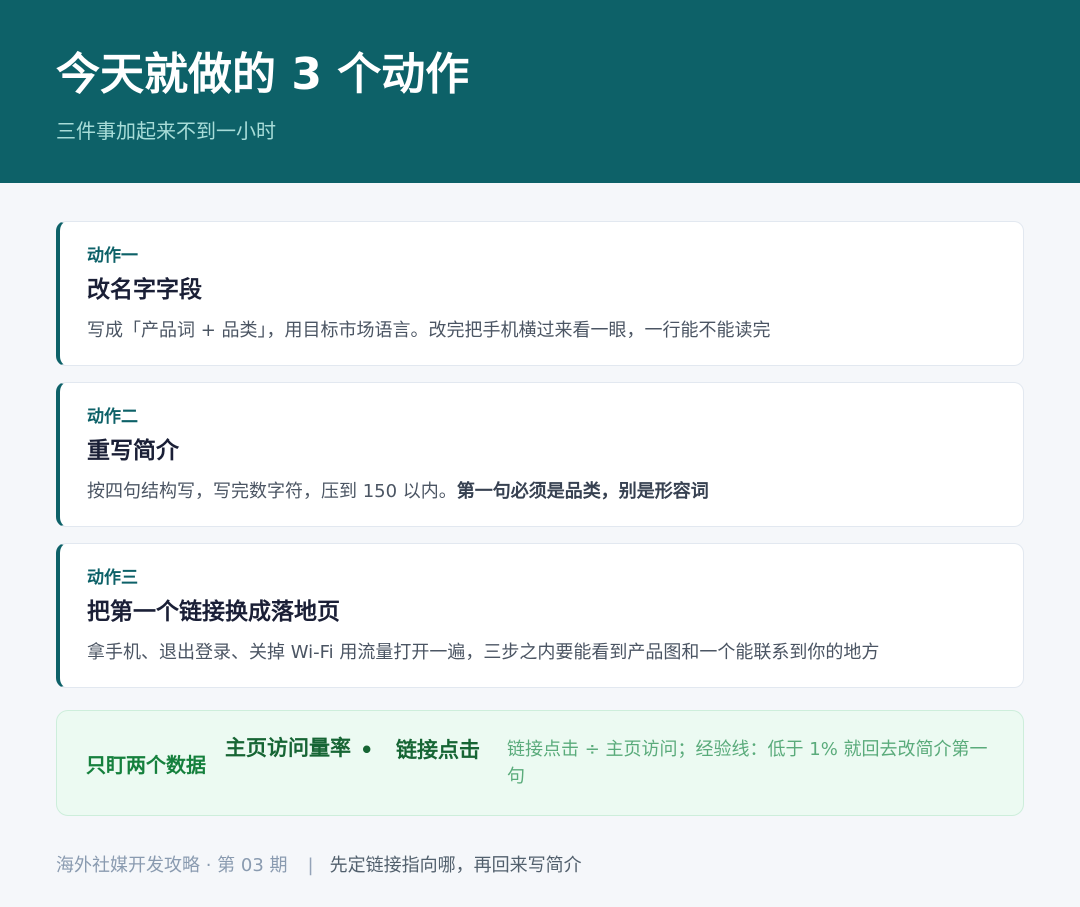 This screenshot has height=907, width=1080. Describe the element at coordinates (438, 750) in the screenshot. I see `metric-link-clicks: 链接点击` at that location.